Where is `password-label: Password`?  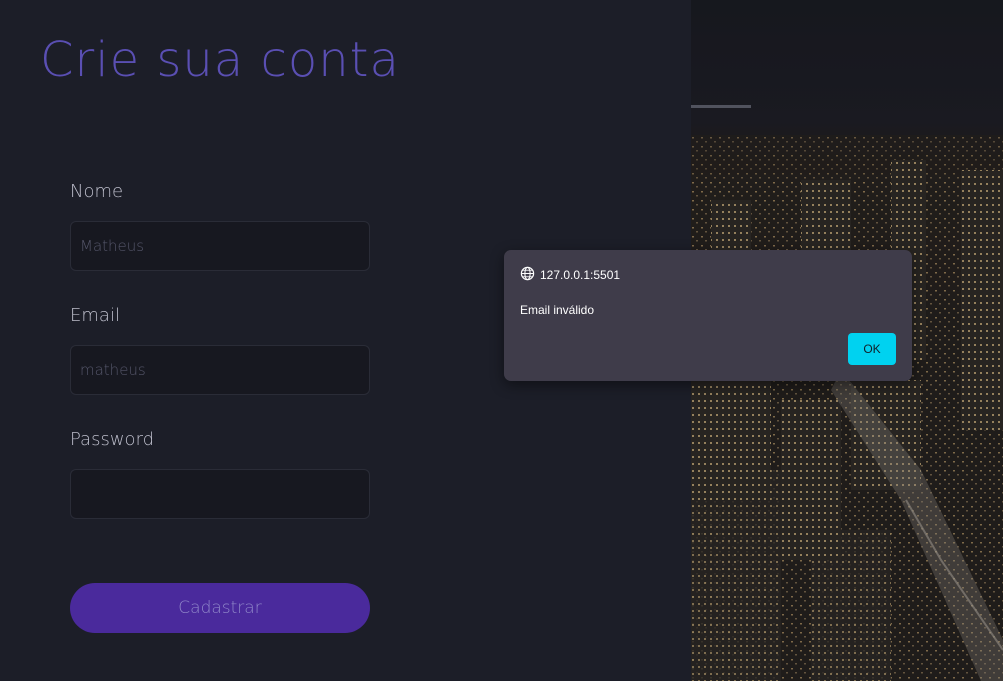 password-label: Password is located at coordinates (112, 439).